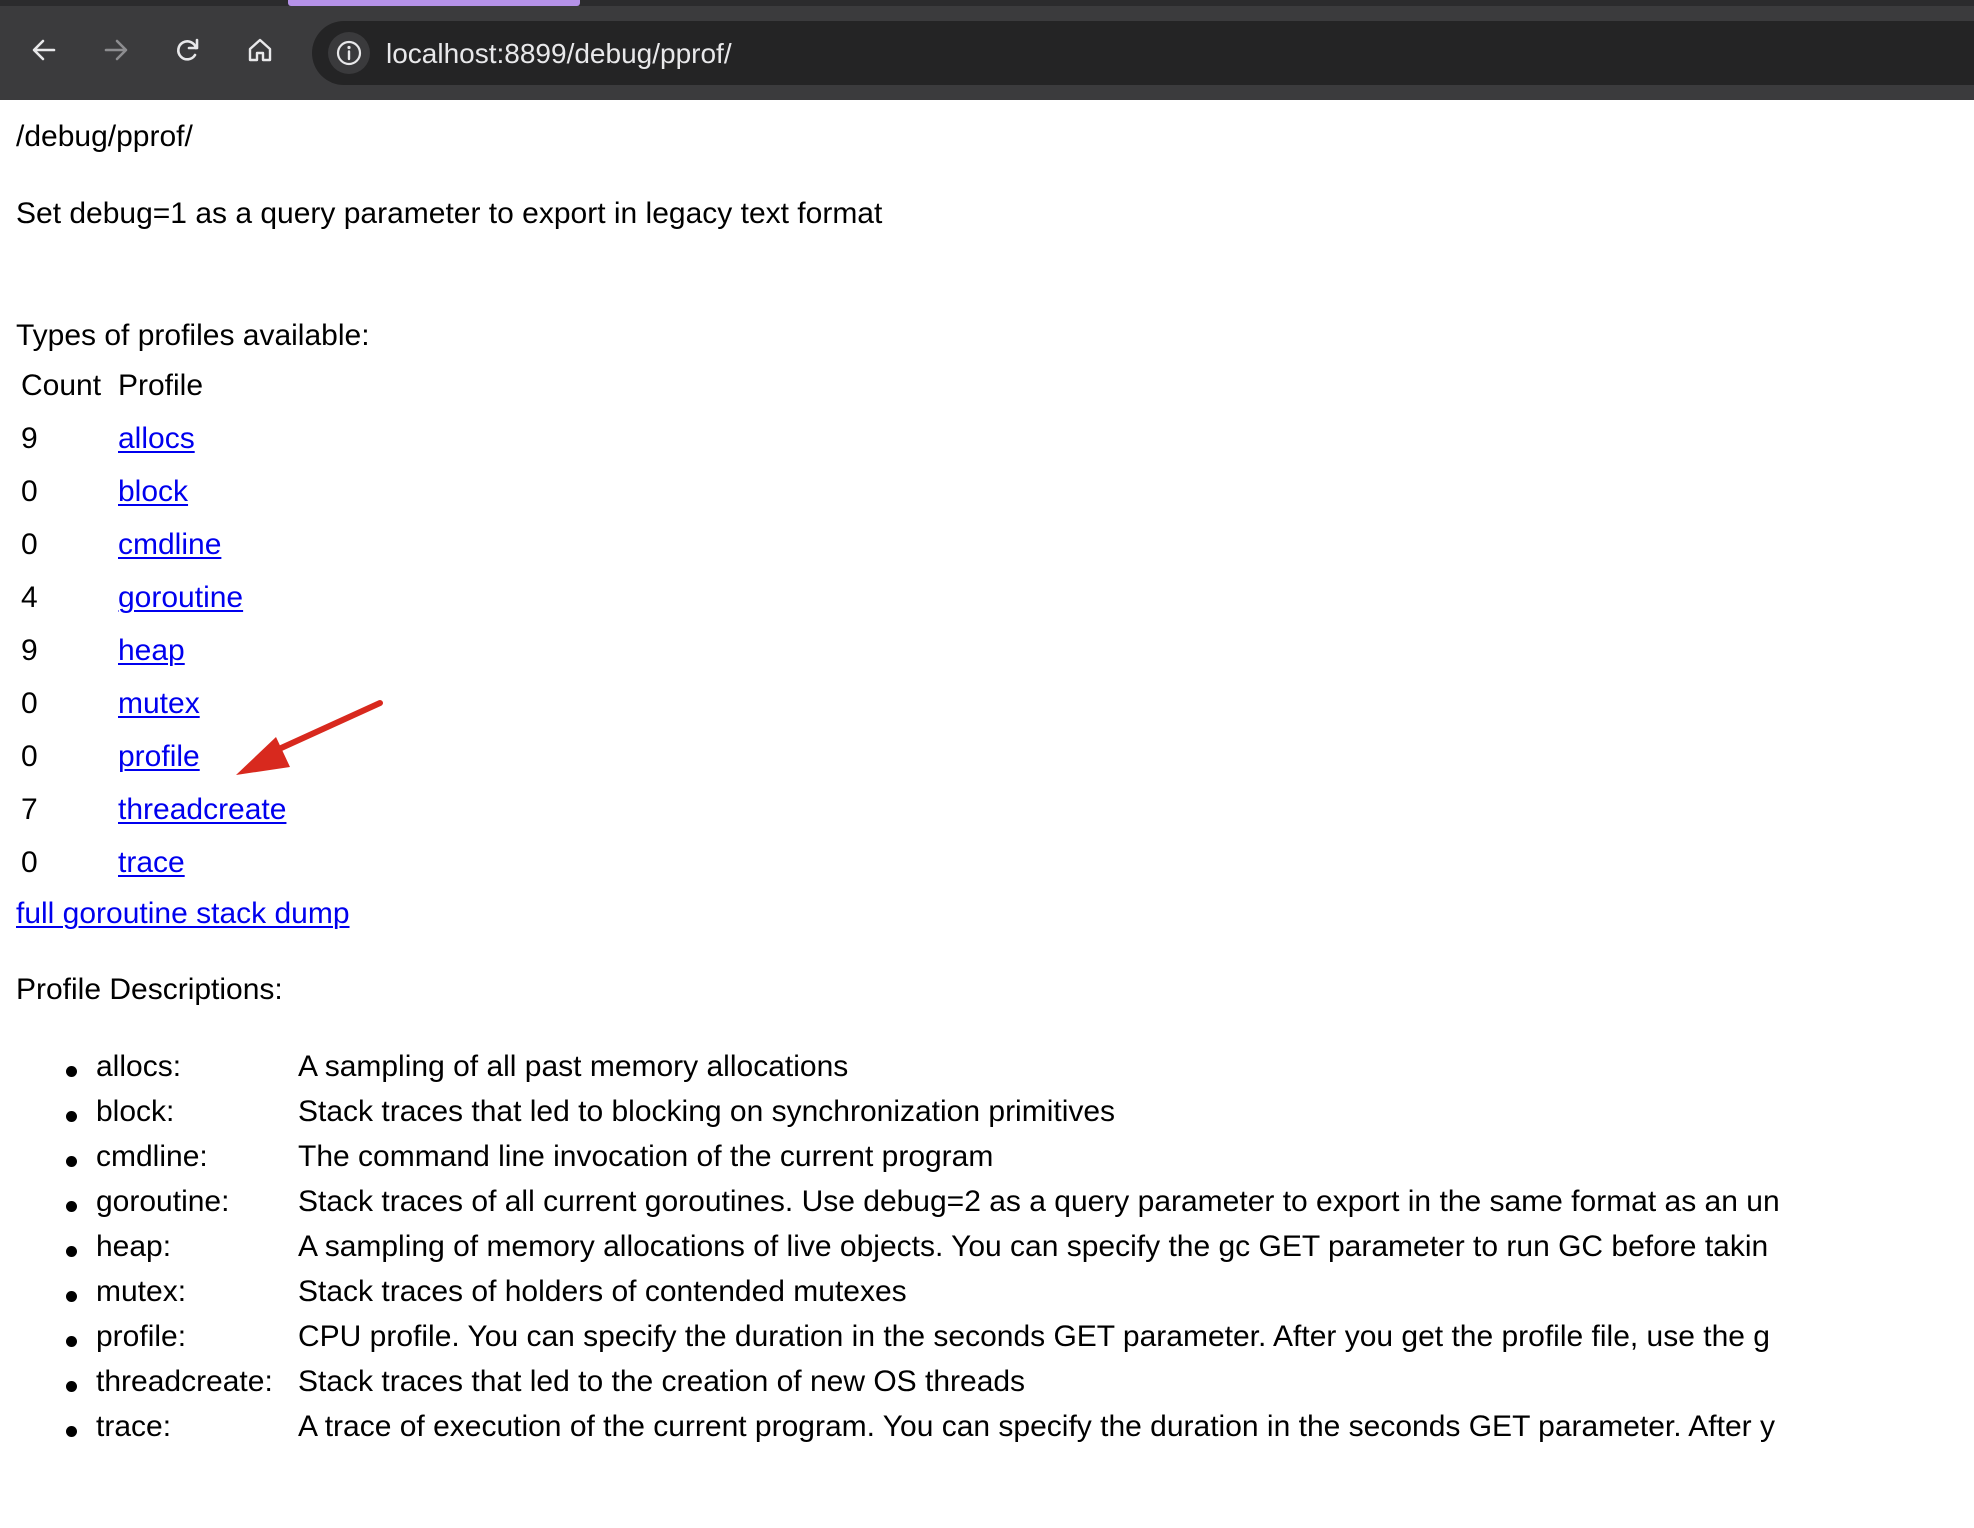  What do you see at coordinates (202, 810) in the screenshot?
I see `profile-link-threadcreate: threadcreate` at bounding box center [202, 810].